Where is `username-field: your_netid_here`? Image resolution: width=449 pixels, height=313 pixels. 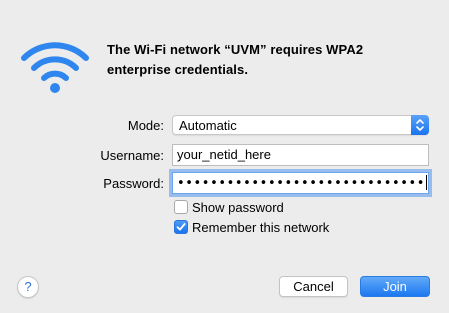
username-field: your_netid_here is located at coordinates (300, 155).